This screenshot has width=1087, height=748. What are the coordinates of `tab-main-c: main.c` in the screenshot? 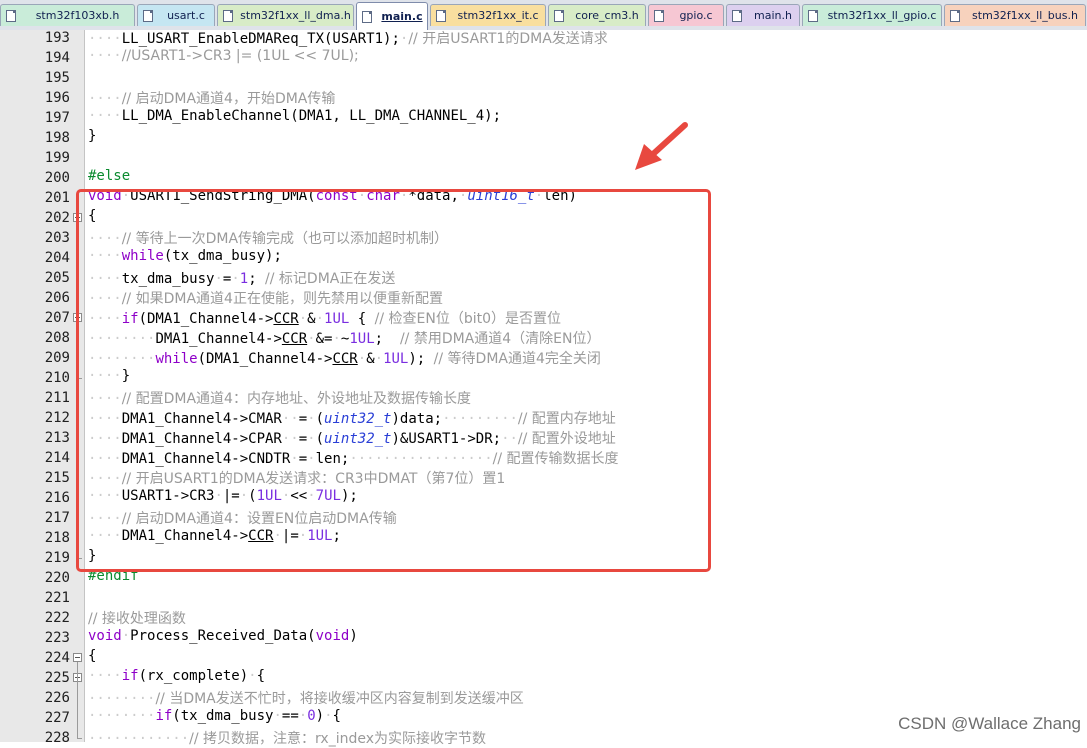 It's located at (392, 16).